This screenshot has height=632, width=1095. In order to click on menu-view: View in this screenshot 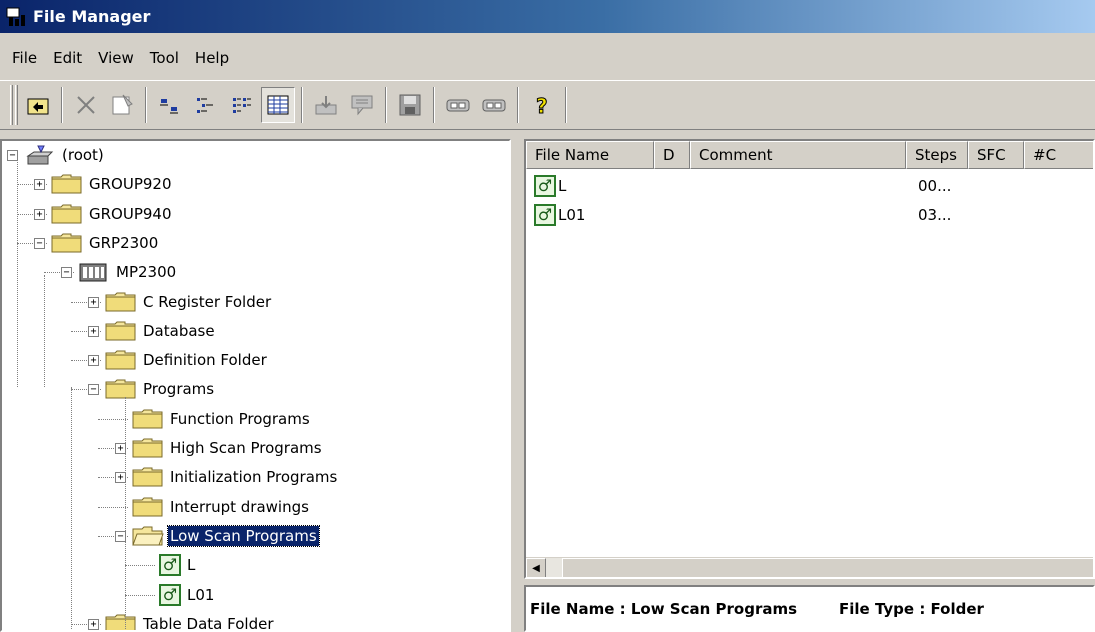, I will do `click(116, 58)`.